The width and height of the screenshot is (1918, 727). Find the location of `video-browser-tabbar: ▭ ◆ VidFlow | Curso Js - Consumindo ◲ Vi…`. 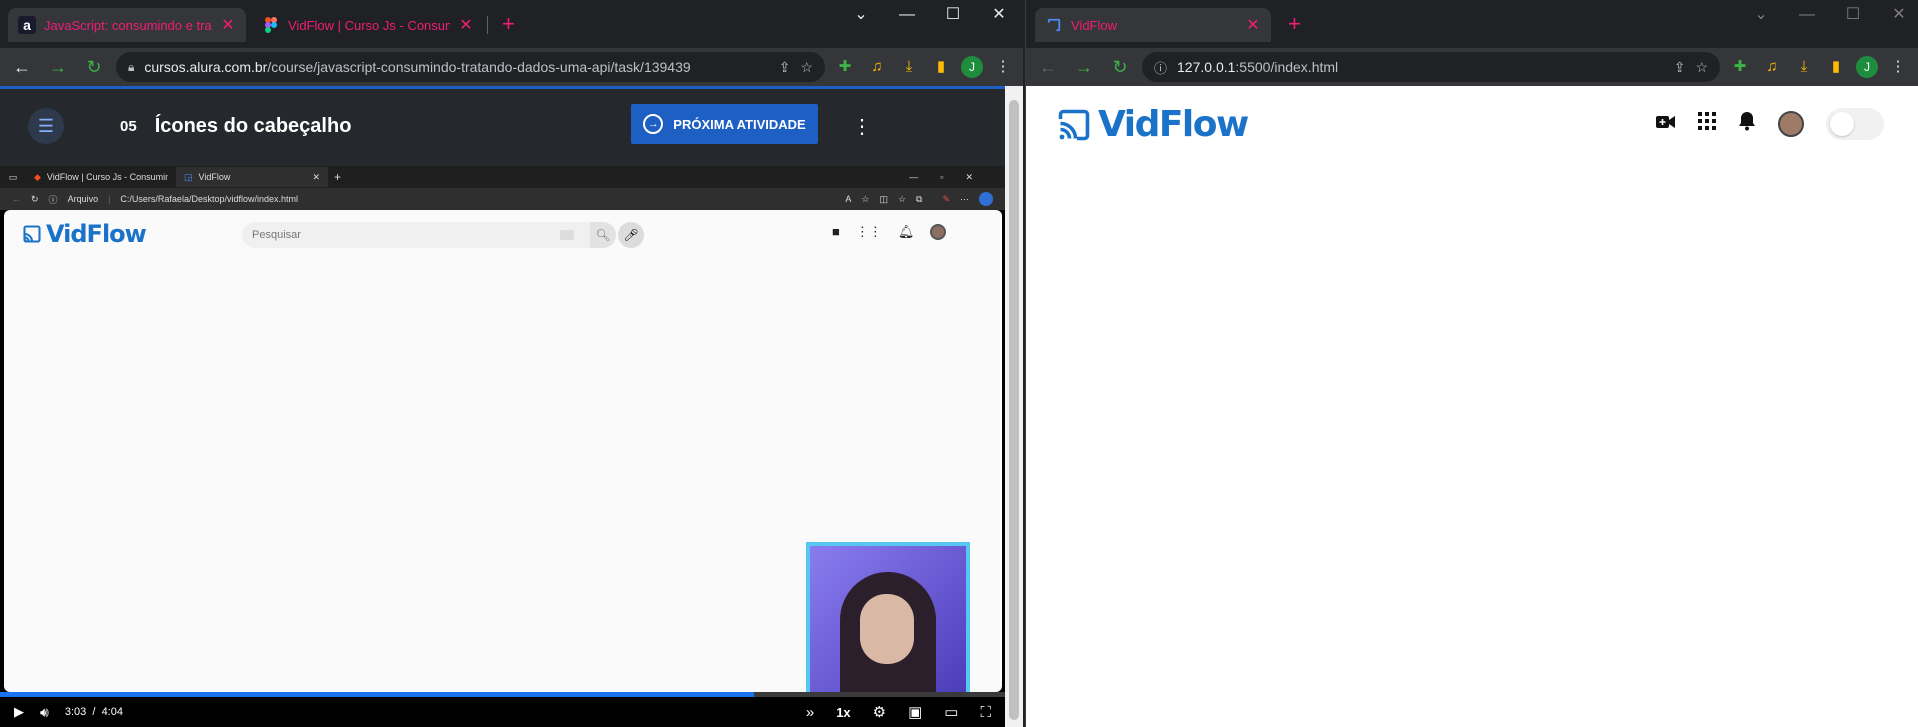

video-browser-tabbar: ▭ ◆ VidFlow | Curso Js - Consumindo ◲ Vi… is located at coordinates (502, 177).